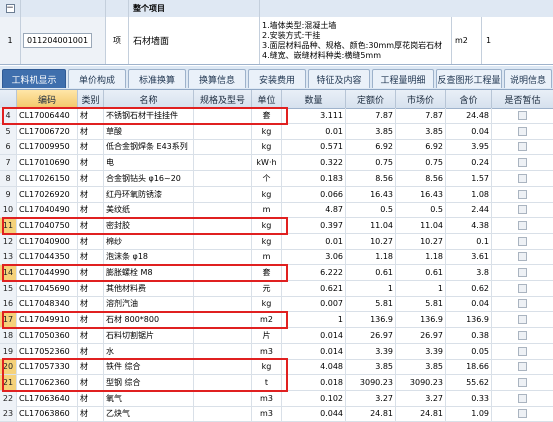 This screenshot has height=422, width=553. Describe the element at coordinates (276, 163) in the screenshot. I see `table-row: 7 CL17010690 材电 kW·h 0.322 0.75 0.75 0.24` at that location.